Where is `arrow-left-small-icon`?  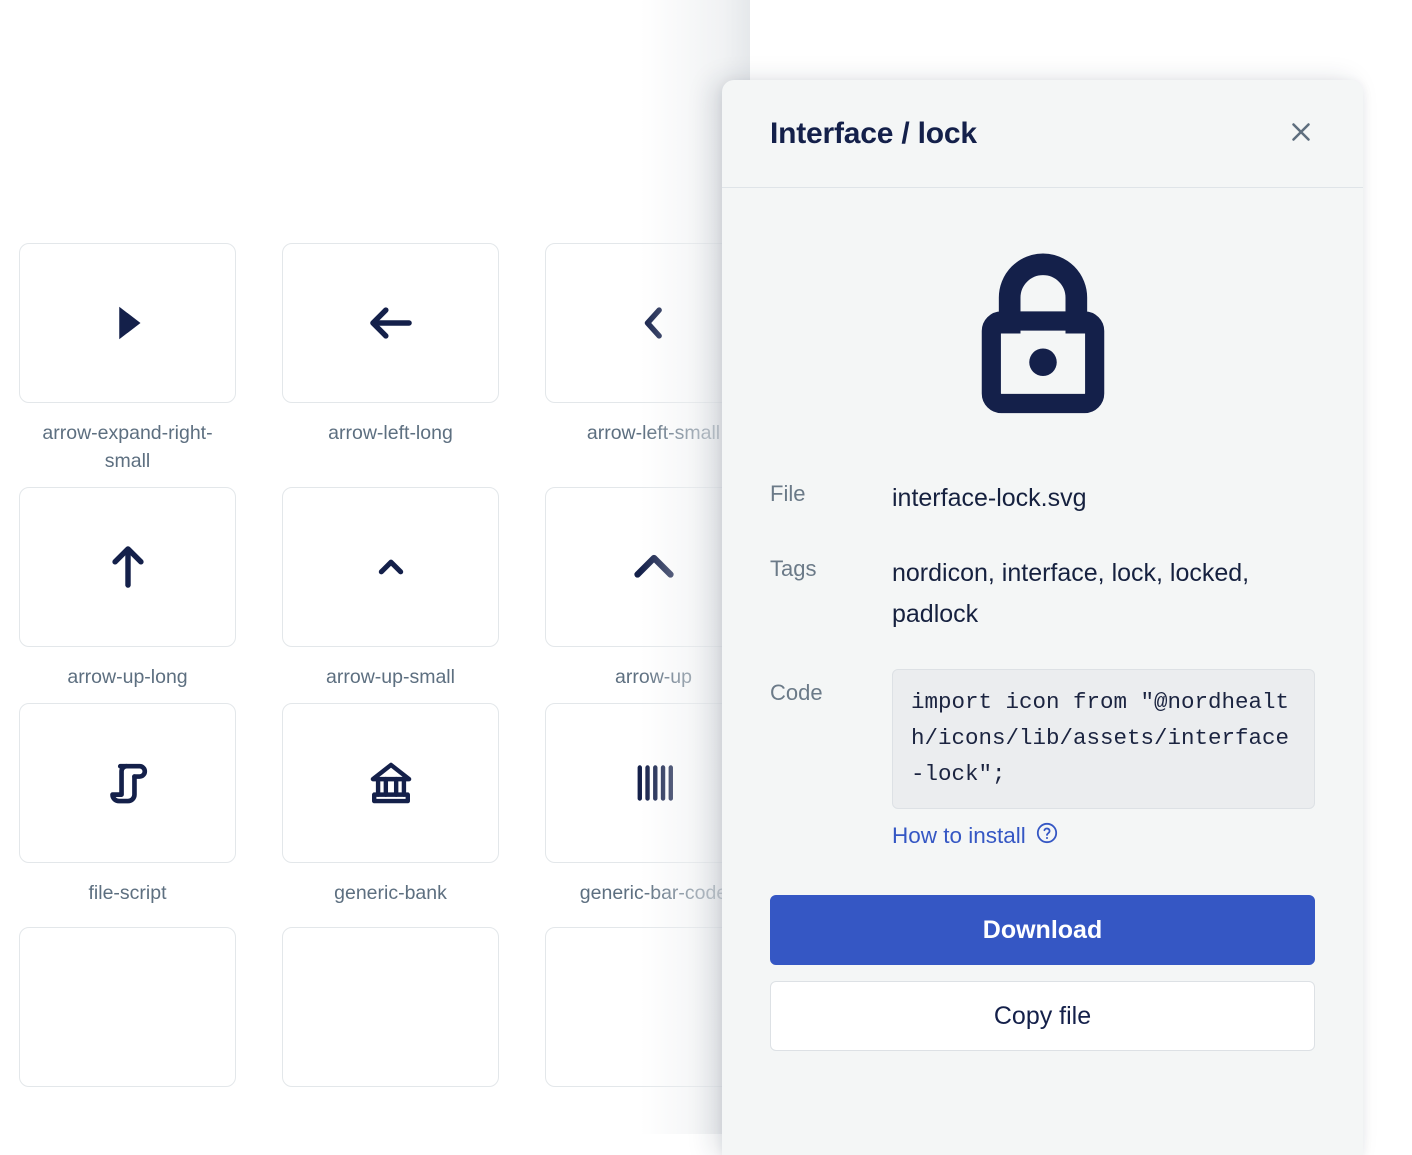
arrow-left-small-icon is located at coordinates (654, 323).